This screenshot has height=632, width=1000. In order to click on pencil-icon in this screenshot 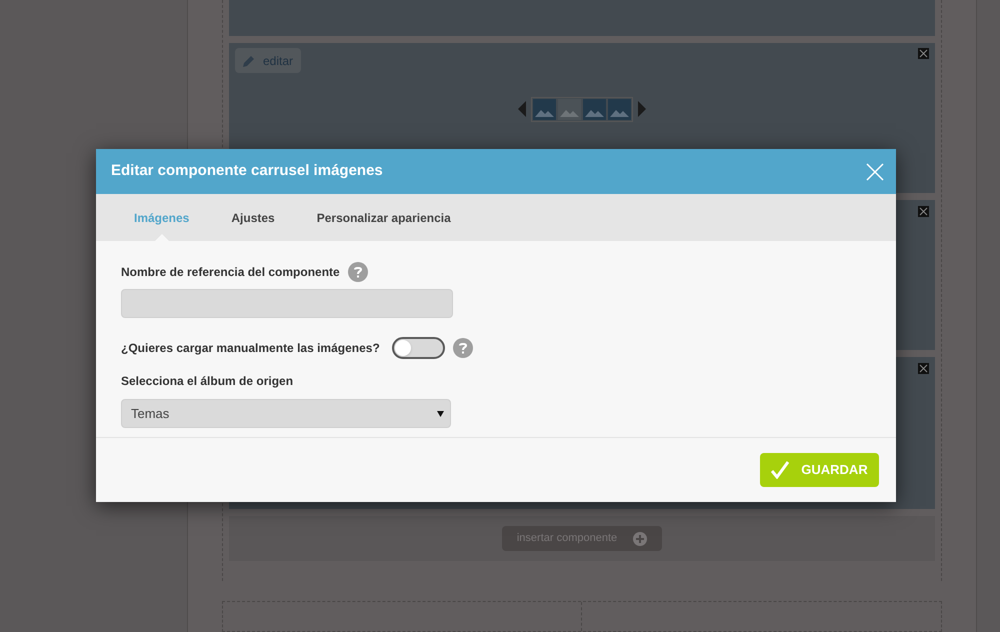, I will do `click(249, 60)`.